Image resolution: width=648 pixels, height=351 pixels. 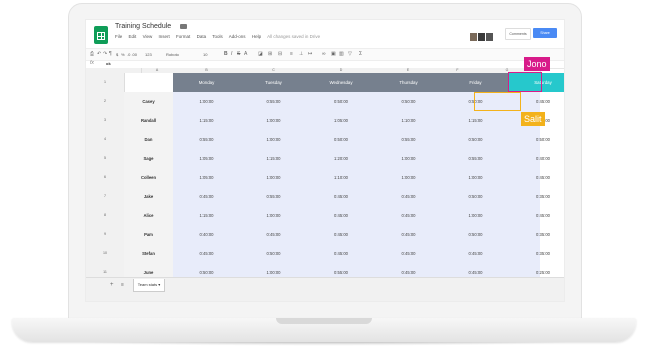 I want to click on undo-icon: ↶, so click(x=99, y=54).